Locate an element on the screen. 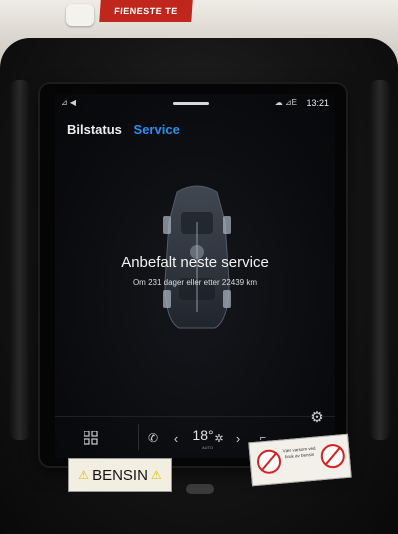  settings-gear-icon: ⚙ is located at coordinates (317, 417).